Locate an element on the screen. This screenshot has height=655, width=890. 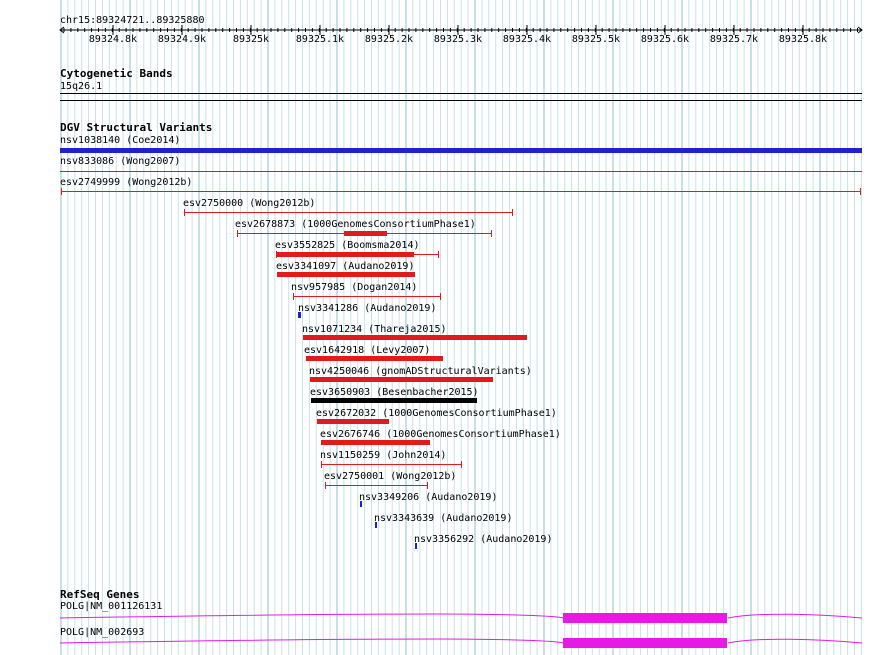
dgv-variant-label: esv2750001 (Wong2012b) is located at coordinates (390, 476).